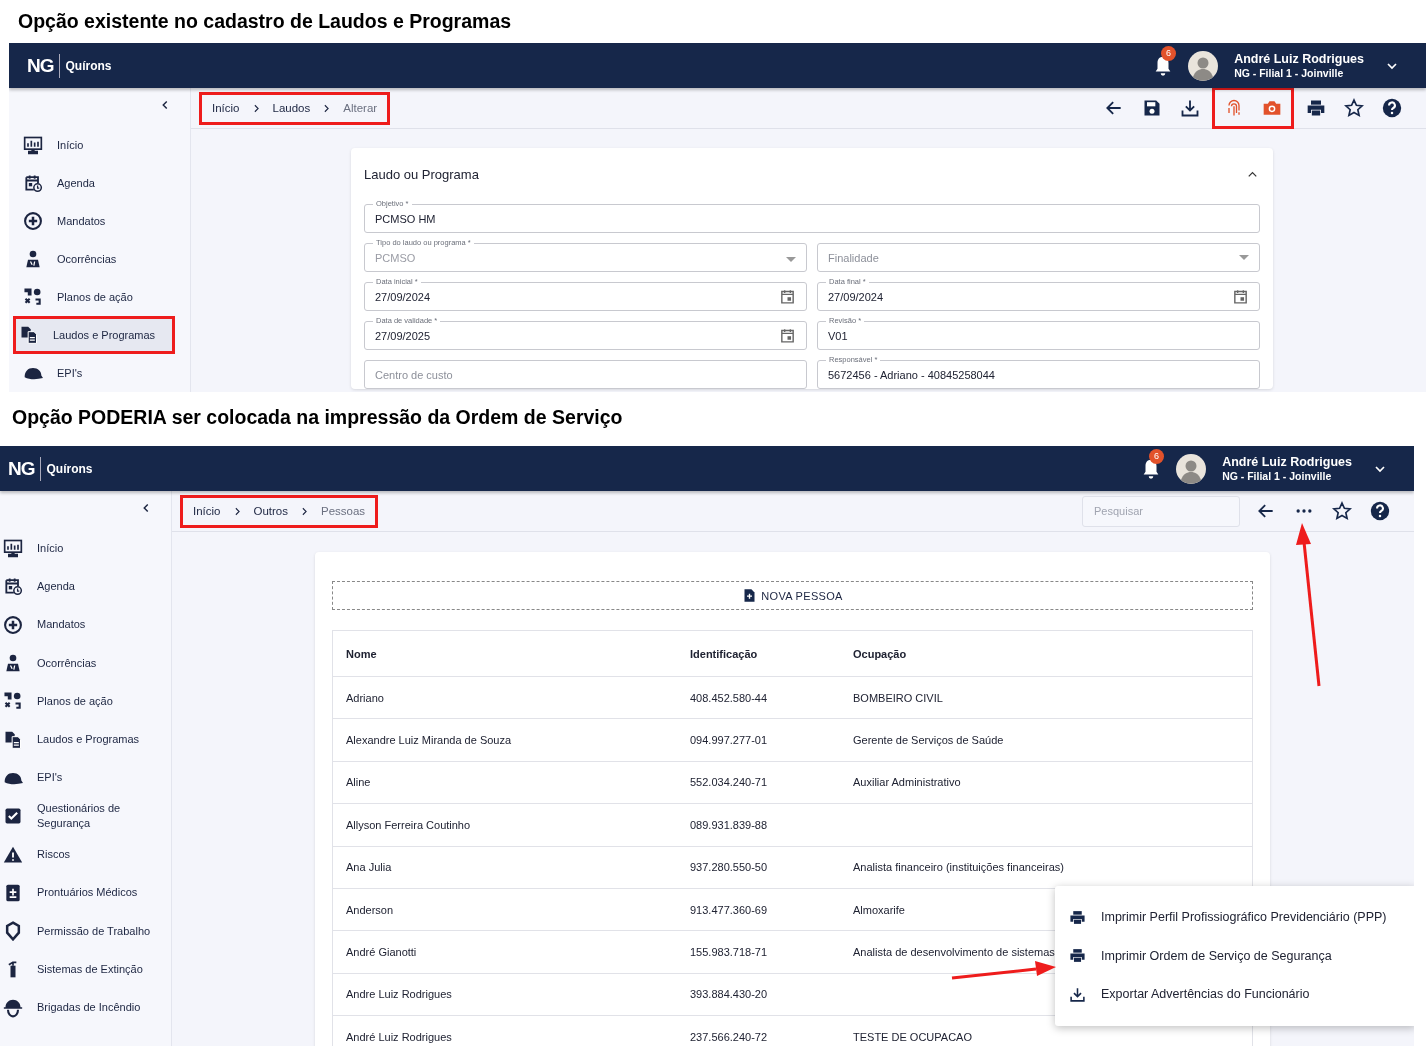 This screenshot has height=1050, width=1426. What do you see at coordinates (792, 595) in the screenshot?
I see `new-person-button: NOVA PESSOA` at bounding box center [792, 595].